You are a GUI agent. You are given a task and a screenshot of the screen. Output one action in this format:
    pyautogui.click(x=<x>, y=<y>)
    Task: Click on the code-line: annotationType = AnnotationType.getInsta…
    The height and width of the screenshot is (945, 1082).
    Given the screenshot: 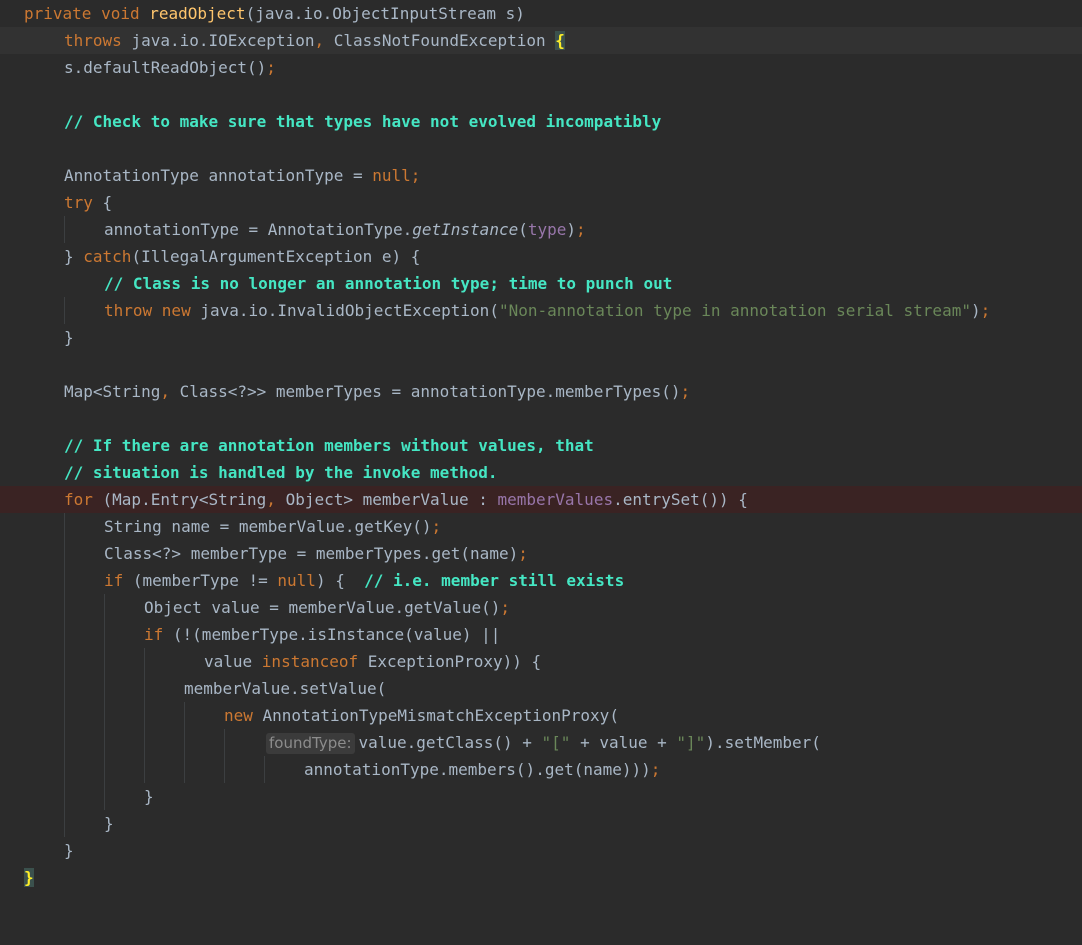 What is the action you would take?
    pyautogui.click(x=541, y=229)
    